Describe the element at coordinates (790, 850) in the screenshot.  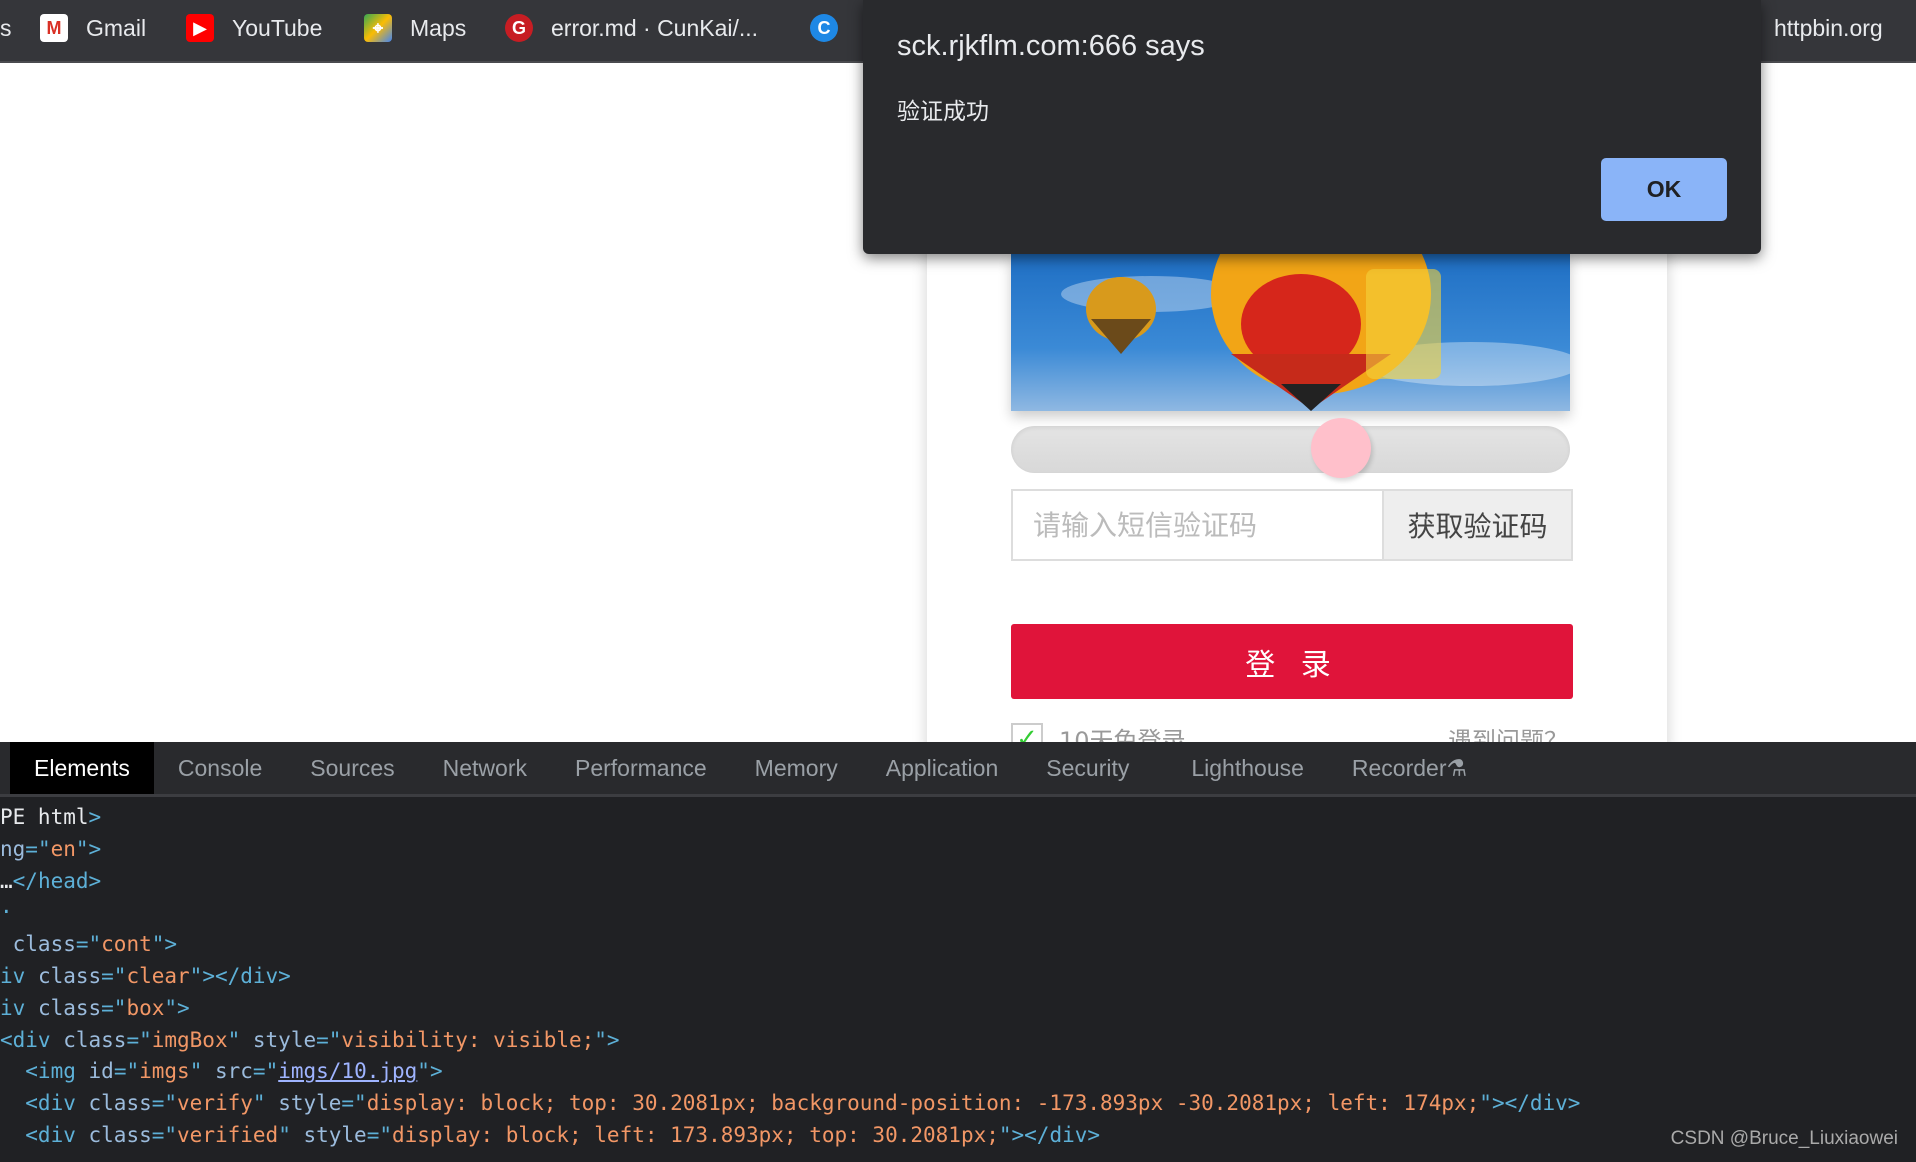
I see `dom-node-line: ng="en">` at that location.